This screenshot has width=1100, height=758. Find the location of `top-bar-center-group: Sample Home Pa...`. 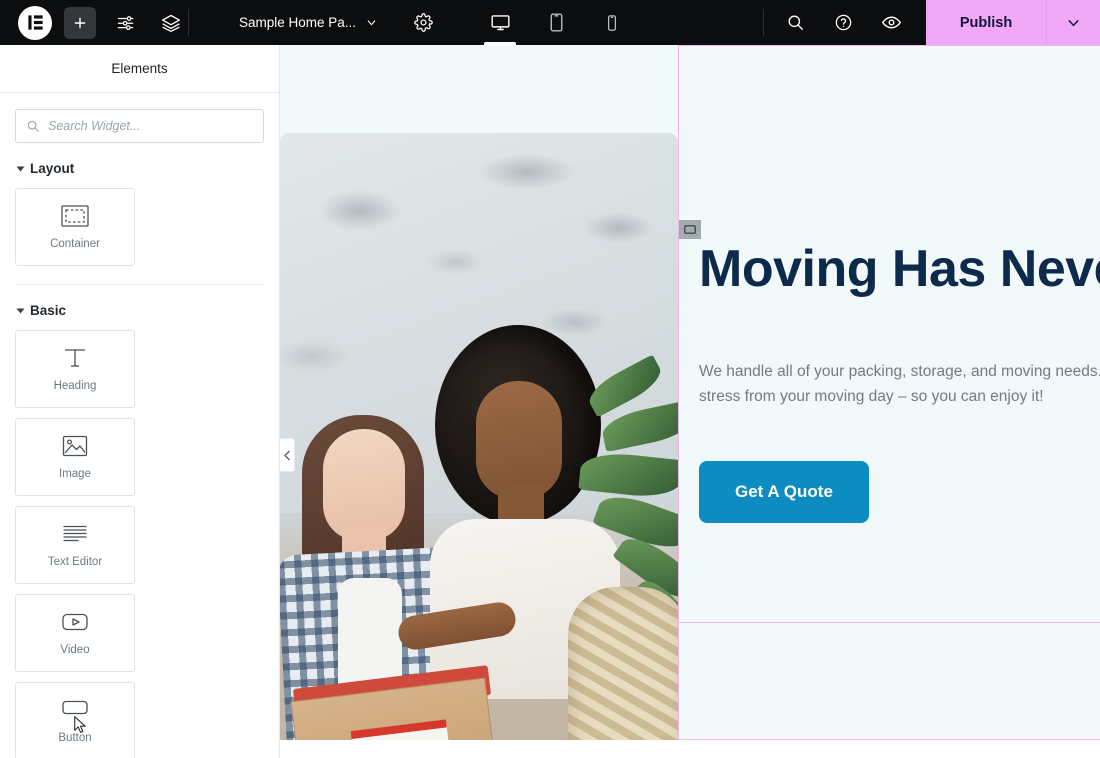

top-bar-center-group: Sample Home Pa... is located at coordinates (431, 22).